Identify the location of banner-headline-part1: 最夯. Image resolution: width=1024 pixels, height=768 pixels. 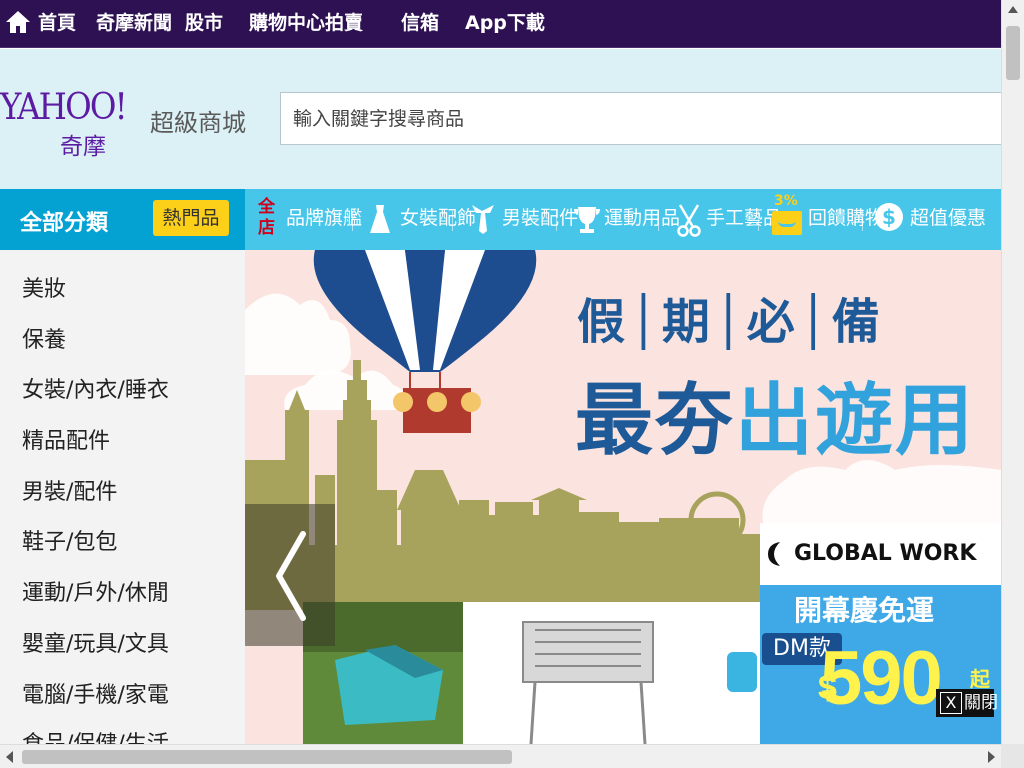
(655, 420).